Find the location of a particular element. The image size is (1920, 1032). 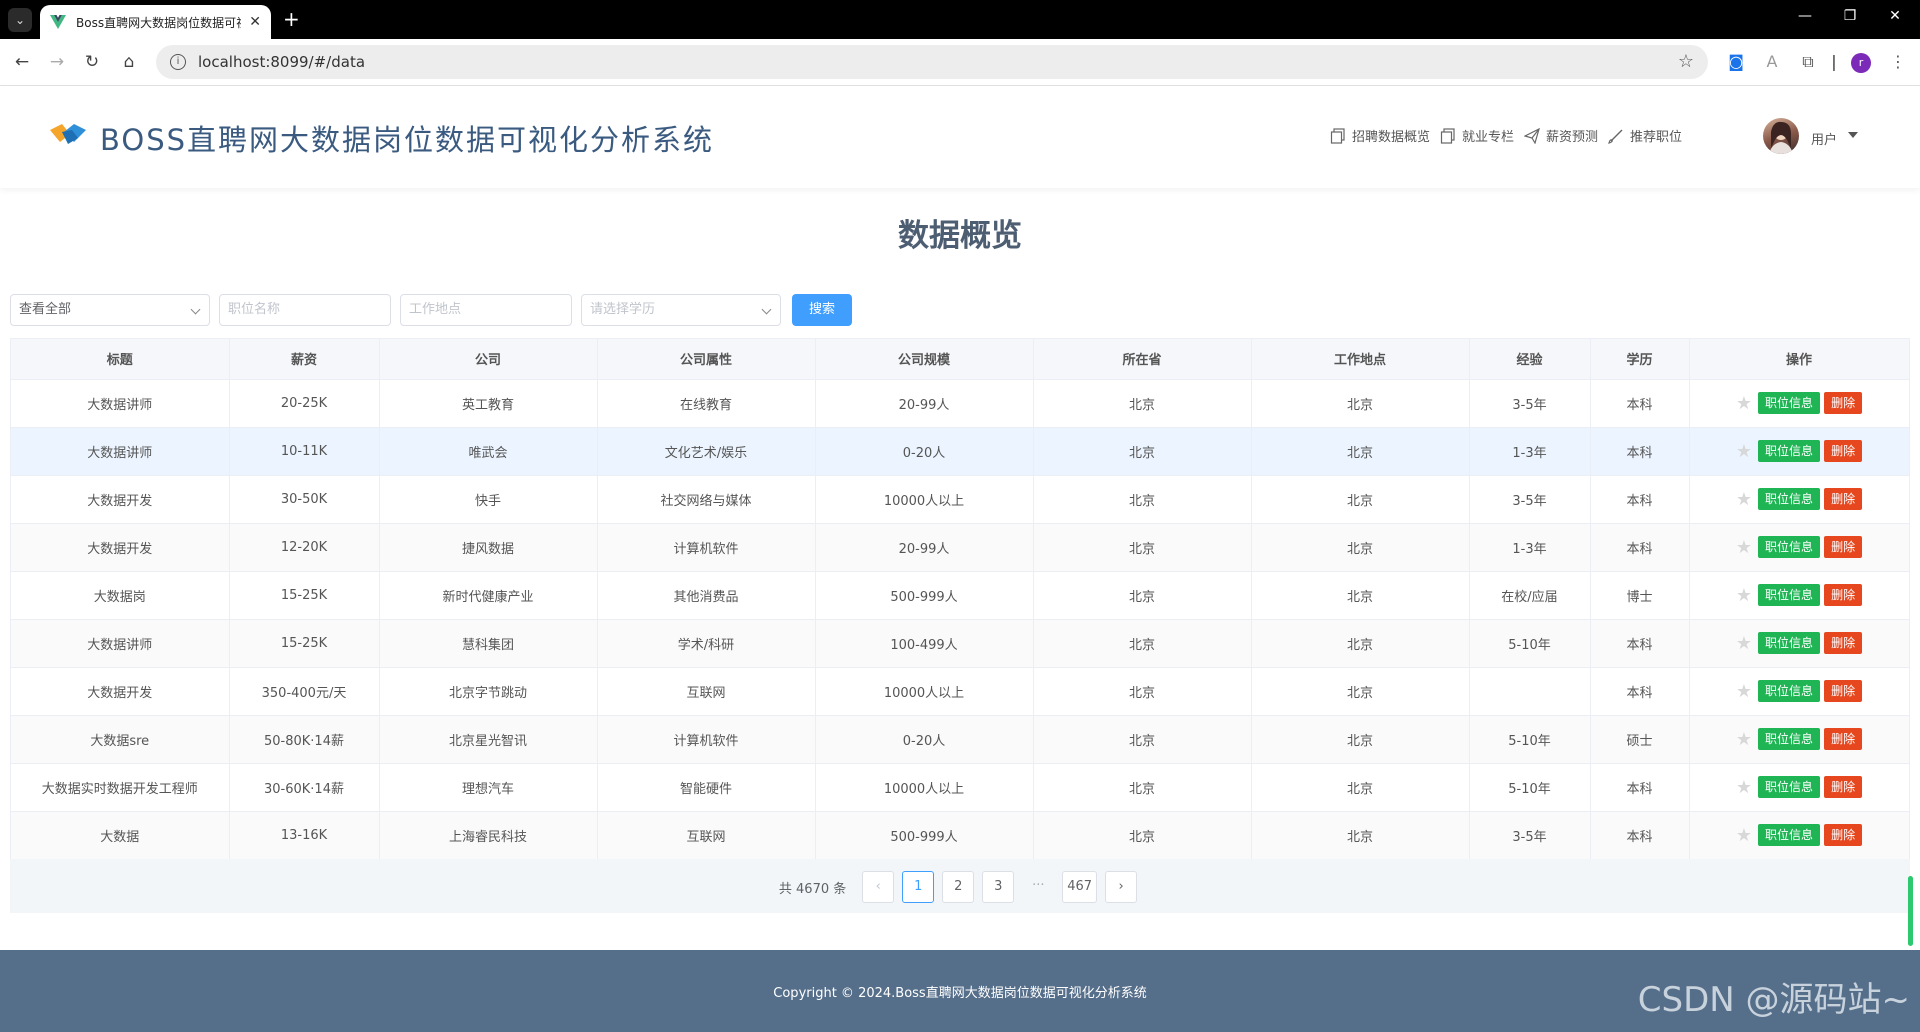

next-page-icon: › is located at coordinates (1121, 887).